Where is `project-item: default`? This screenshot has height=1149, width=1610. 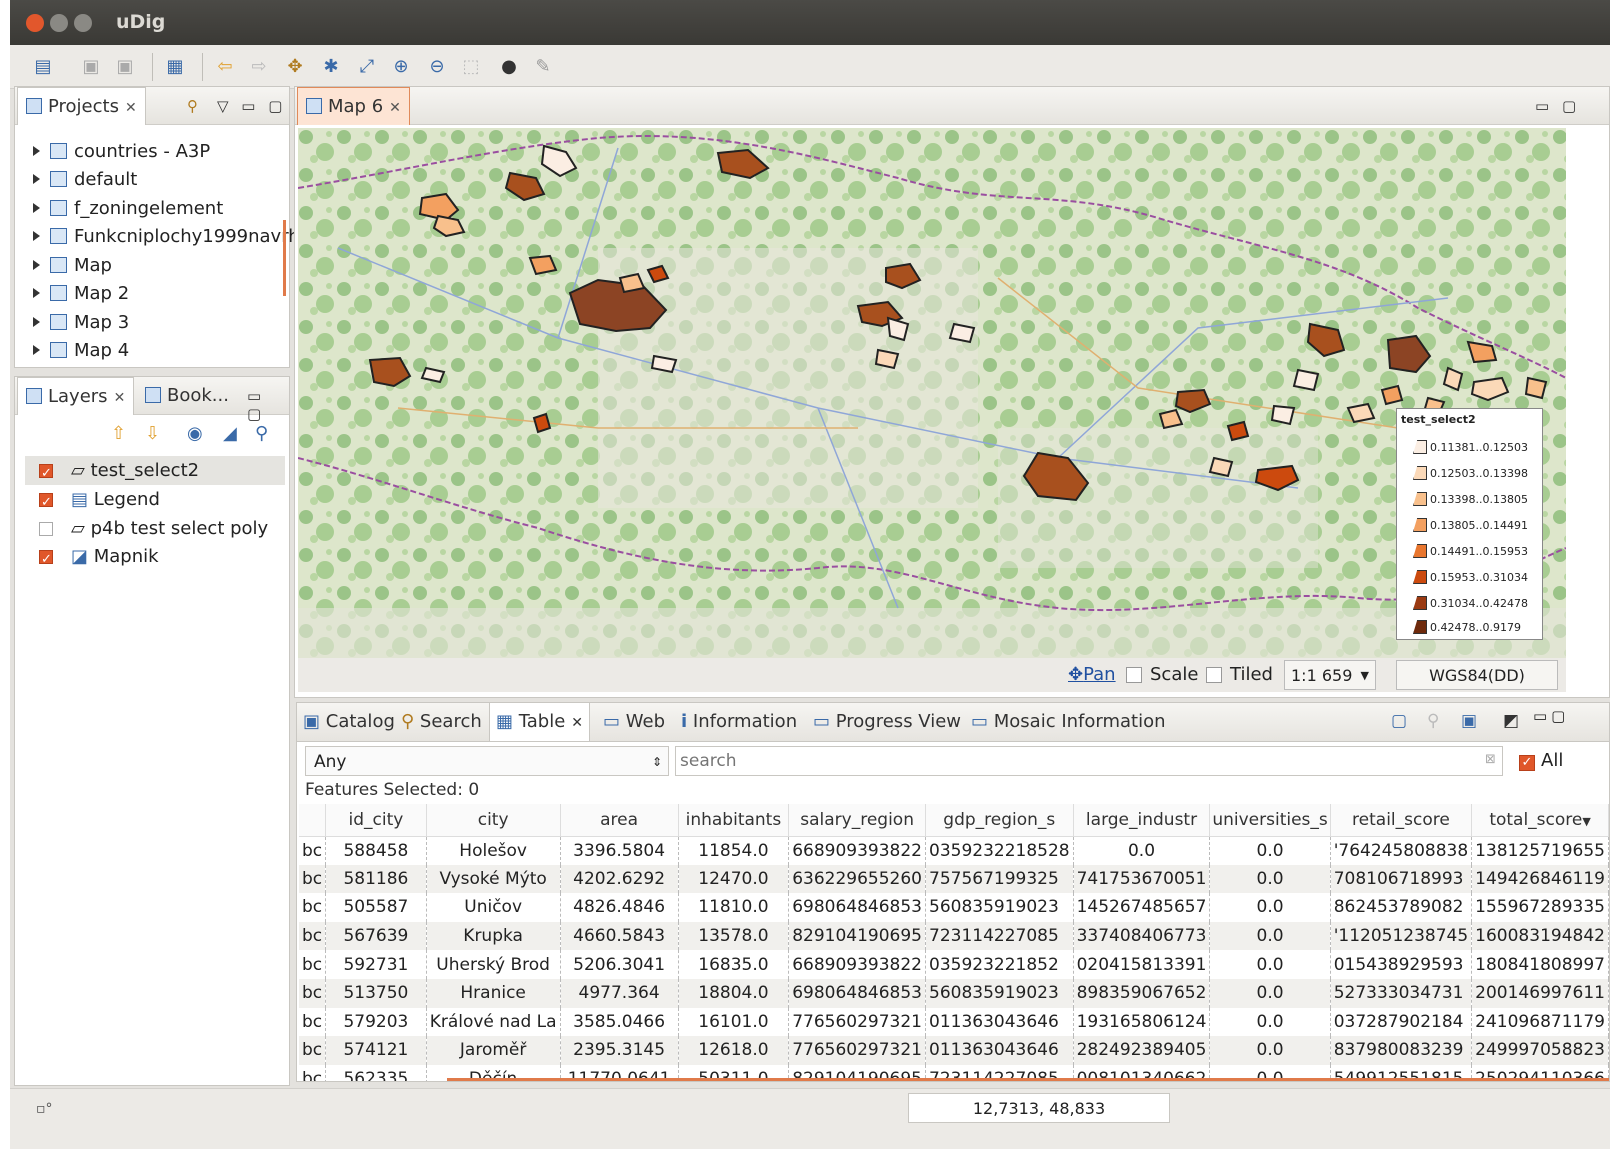
project-item: default is located at coordinates (85, 179).